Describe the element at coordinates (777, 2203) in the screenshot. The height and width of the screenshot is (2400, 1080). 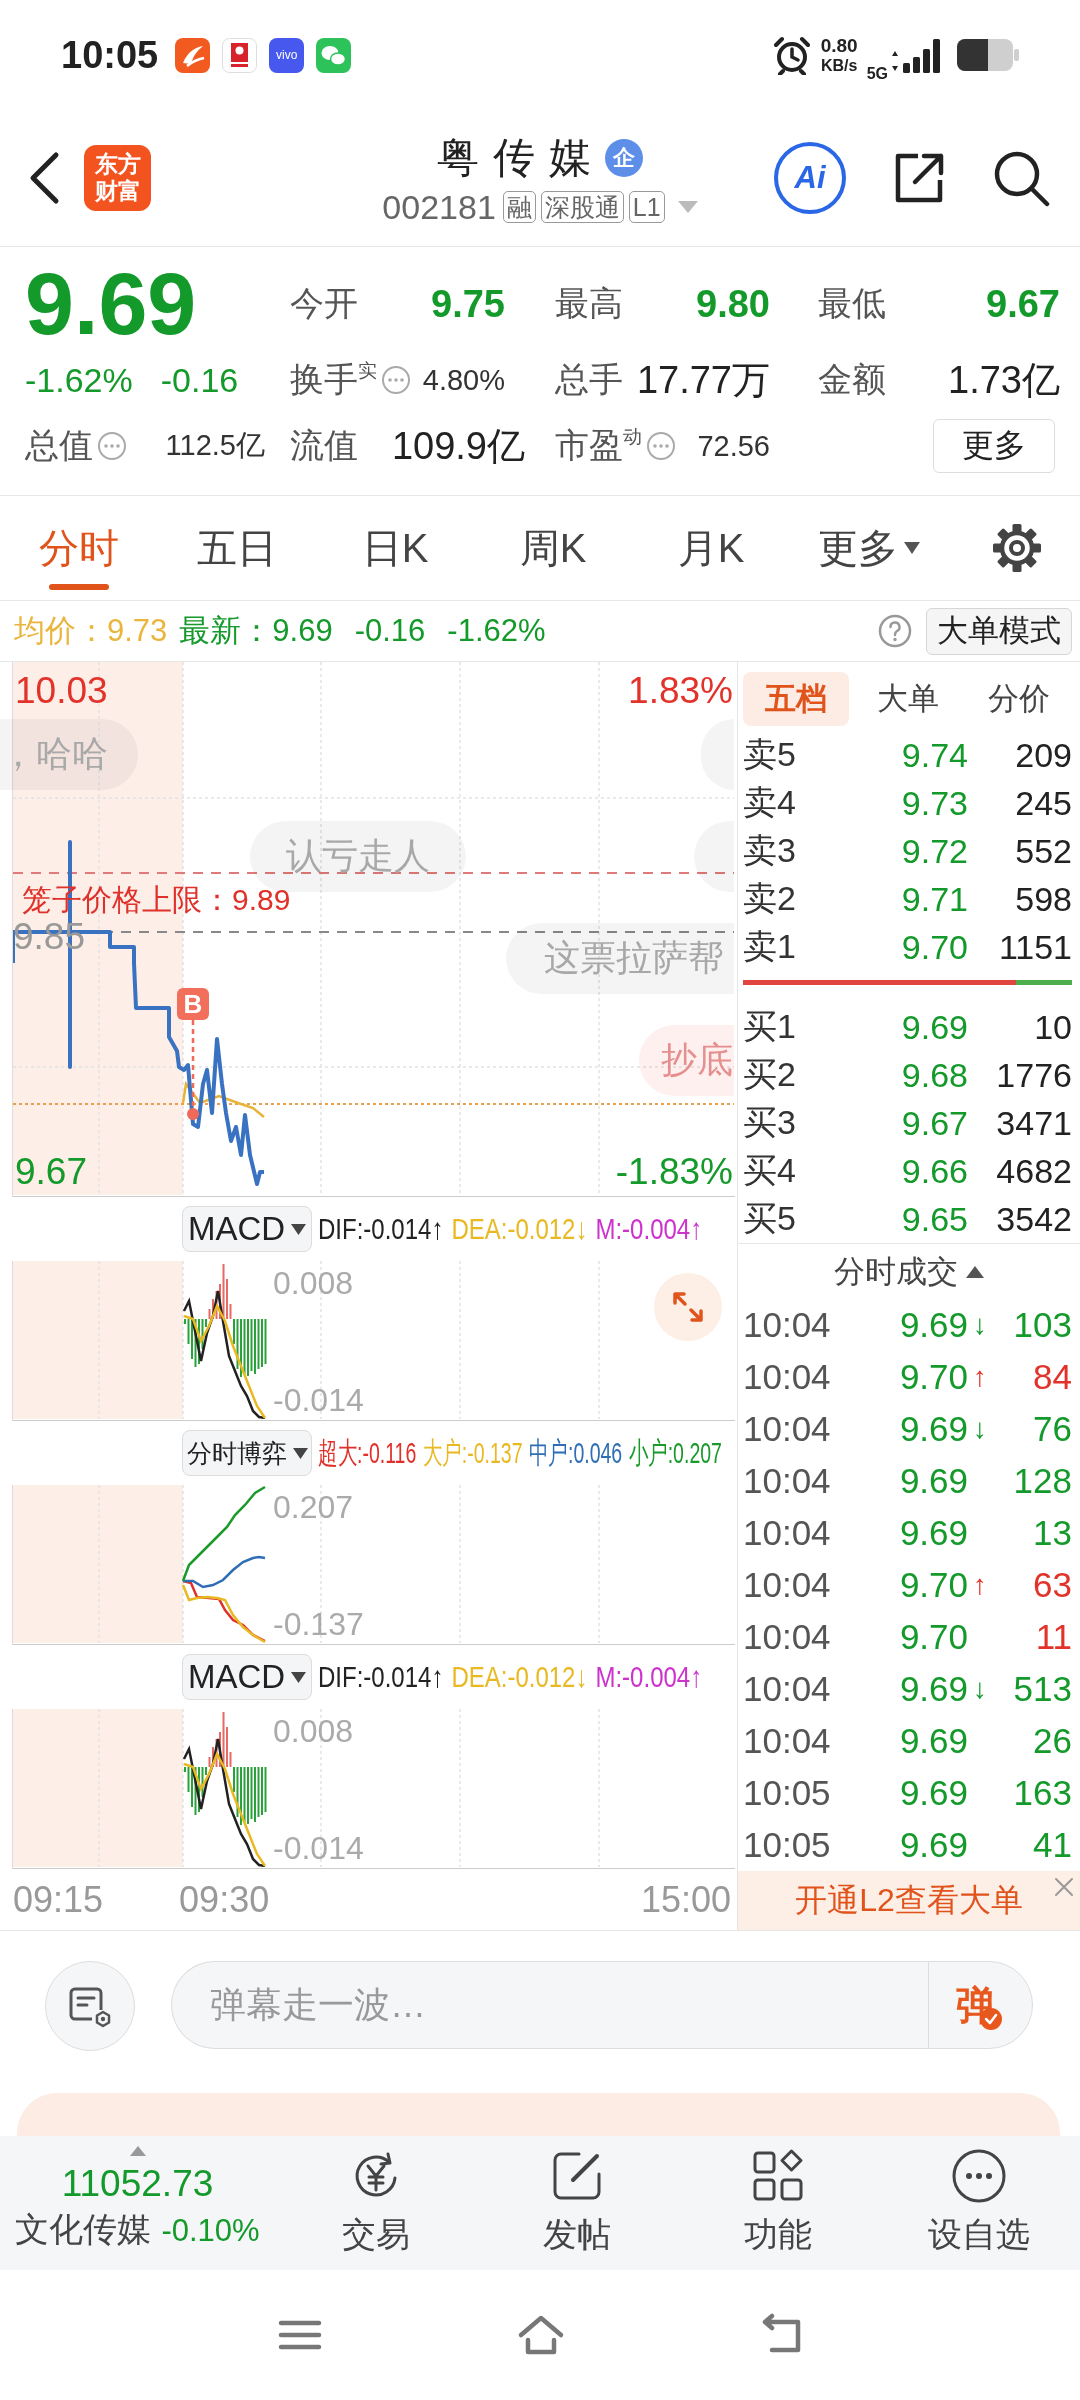
I see `toolbar-button: 功能` at that location.